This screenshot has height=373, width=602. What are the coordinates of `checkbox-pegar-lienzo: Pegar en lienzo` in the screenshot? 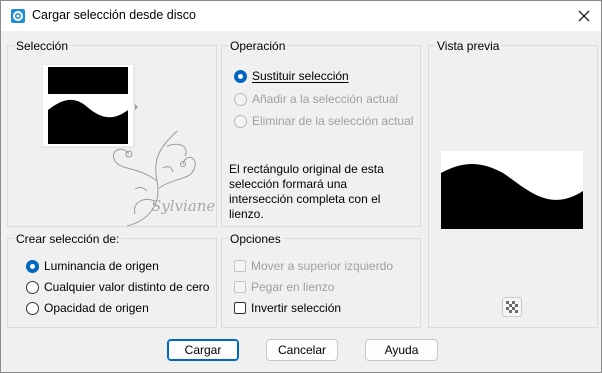 It's located at (284, 287).